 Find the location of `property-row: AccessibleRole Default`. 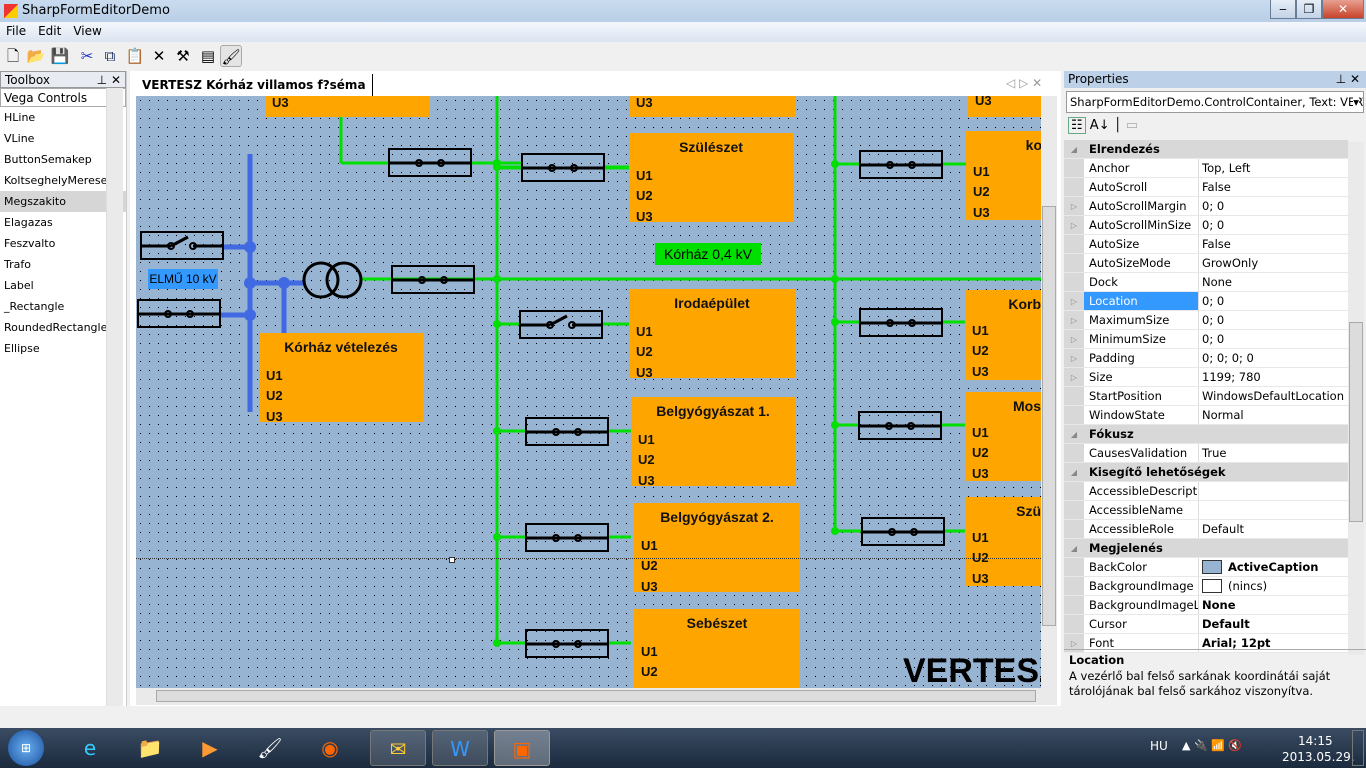

property-row: AccessibleRole Default is located at coordinates (1206, 529).